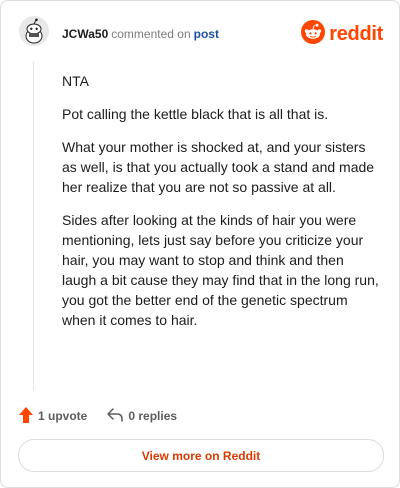 This screenshot has width=400, height=488. What do you see at coordinates (75, 81) in the screenshot?
I see `comment-paragraph: NTA` at bounding box center [75, 81].